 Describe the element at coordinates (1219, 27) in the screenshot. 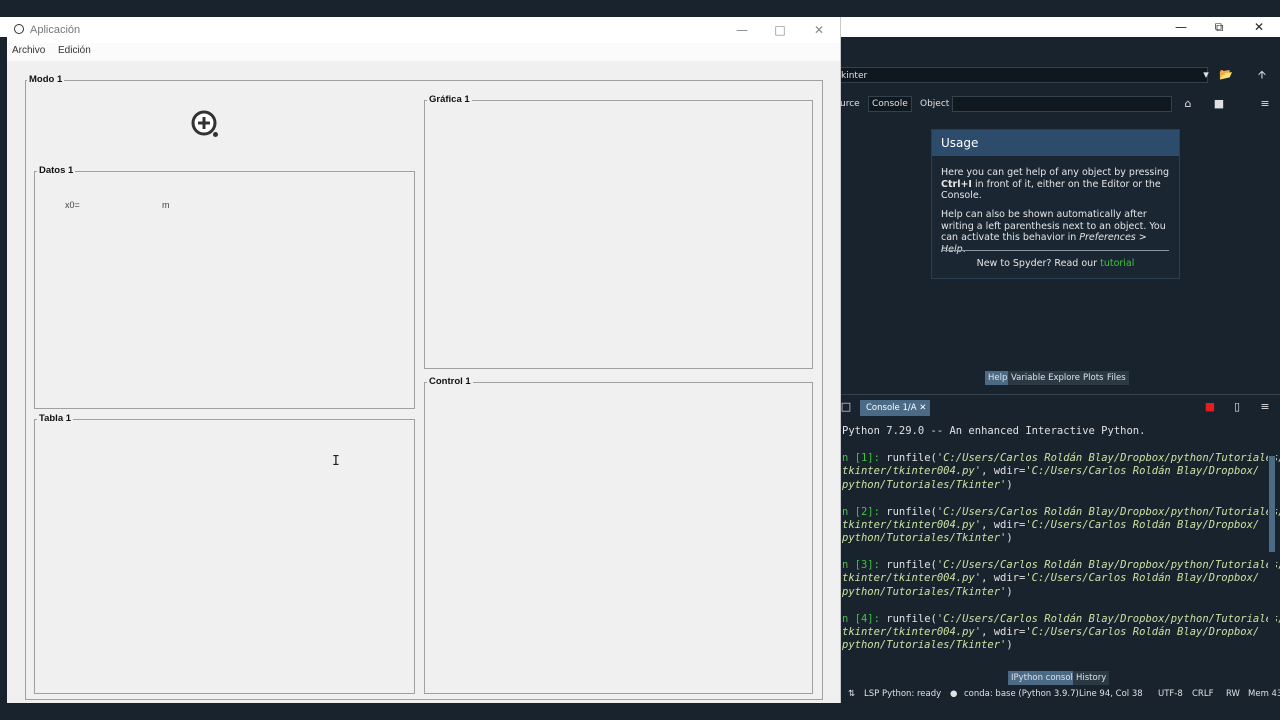

I see `restore-icon: ⧉` at that location.